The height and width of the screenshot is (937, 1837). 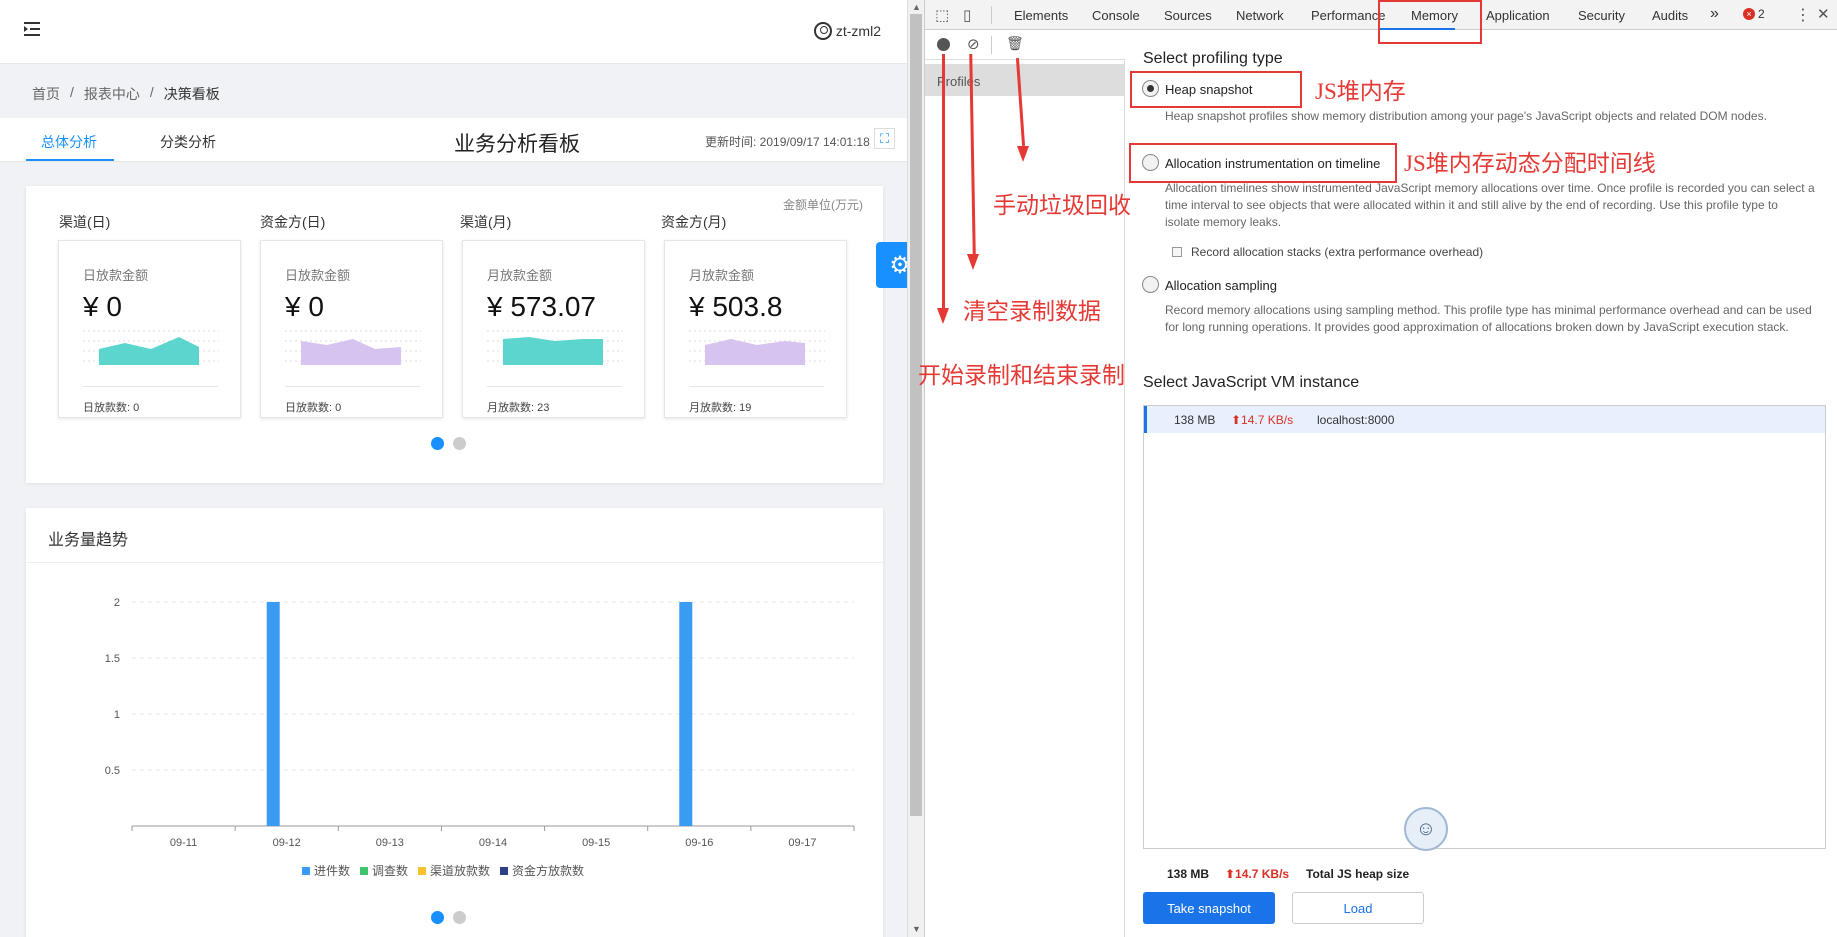 What do you see at coordinates (1260, 15) in the screenshot?
I see `tab-network: Network` at bounding box center [1260, 15].